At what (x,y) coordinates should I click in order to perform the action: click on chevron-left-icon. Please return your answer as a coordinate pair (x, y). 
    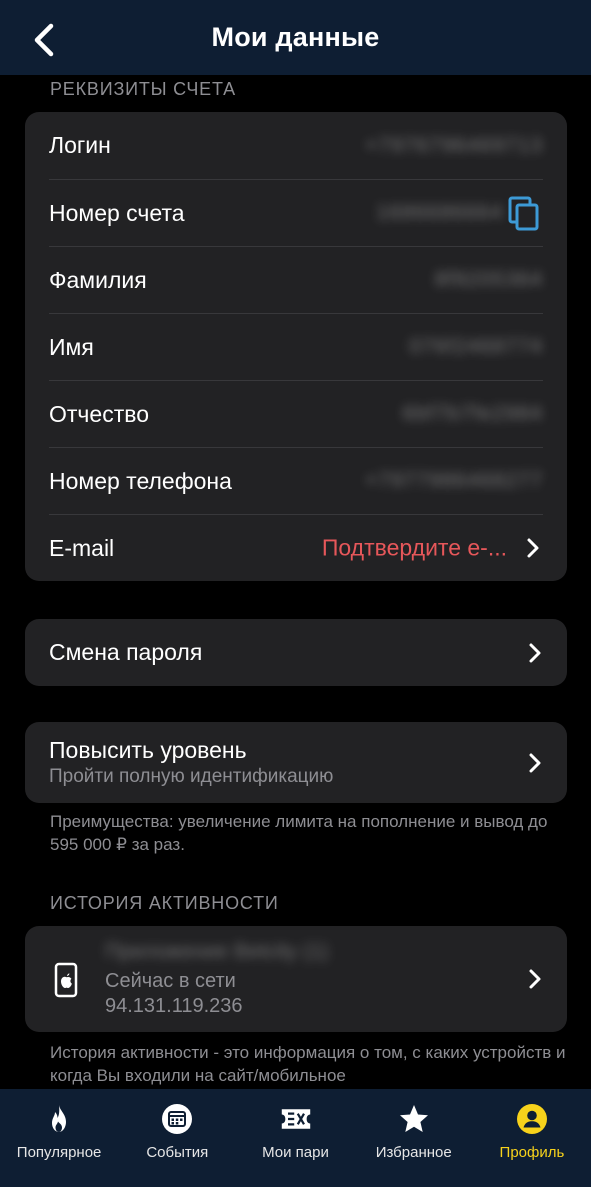
    Looking at the image, I should click on (44, 40).